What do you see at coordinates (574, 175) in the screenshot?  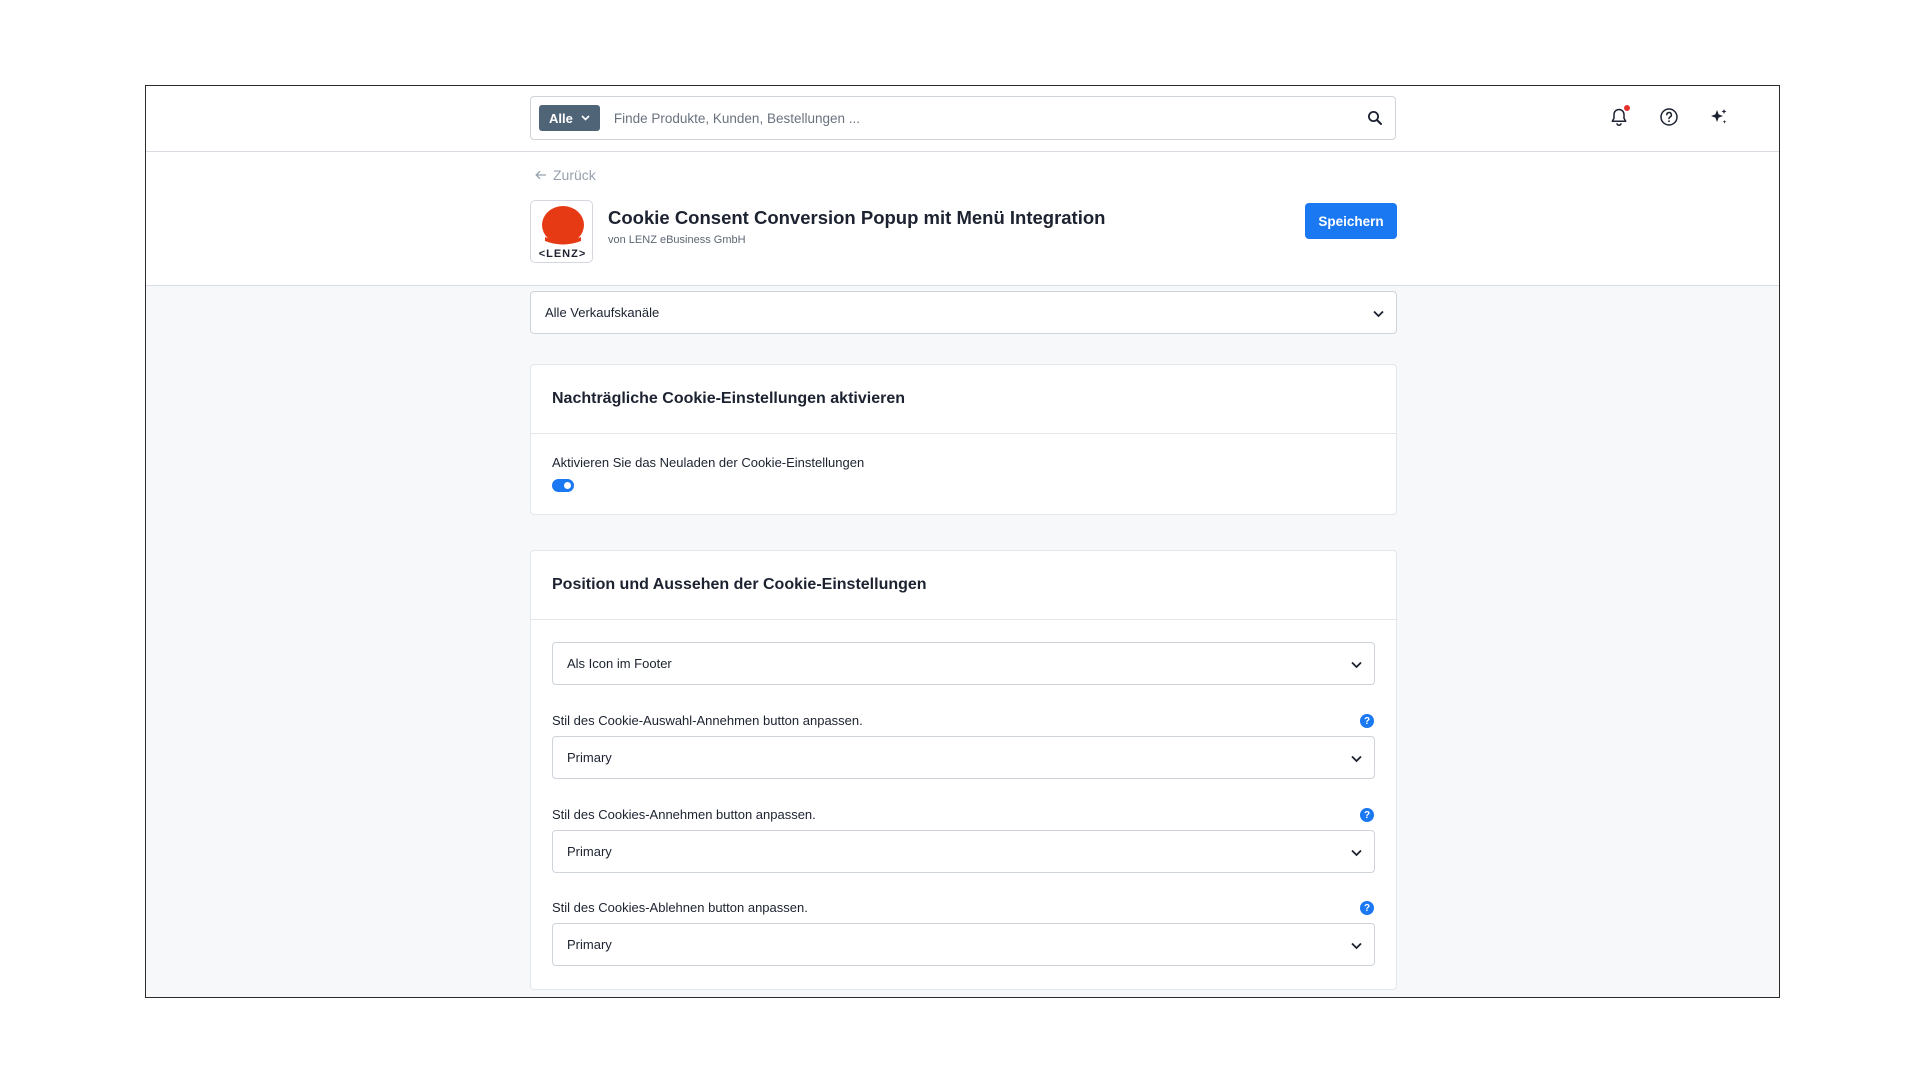 I see `back-label: Zurück` at bounding box center [574, 175].